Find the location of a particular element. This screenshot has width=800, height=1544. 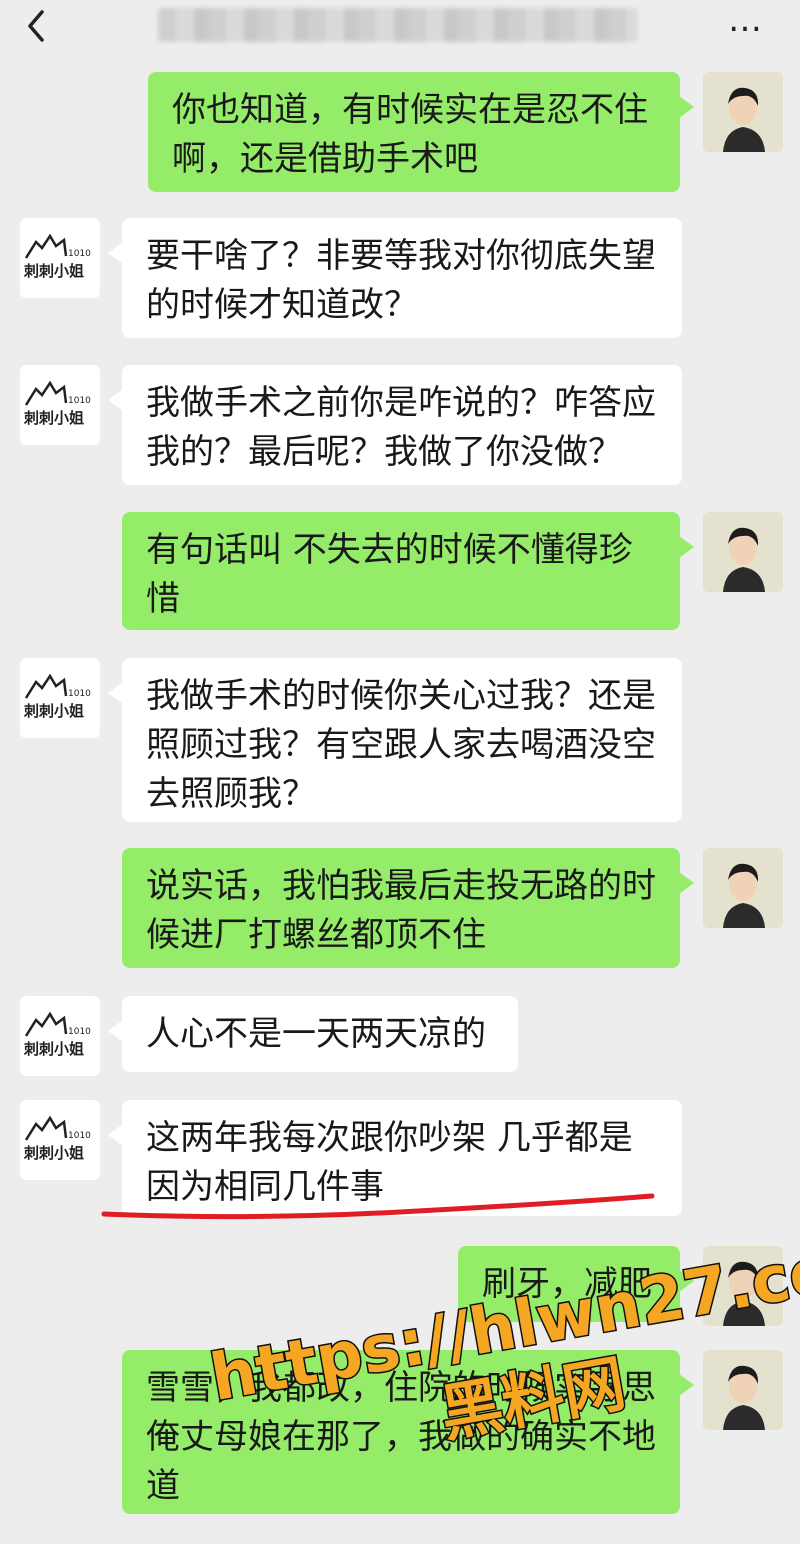

message-bubble-received: 人心不是一天两天凉的 is located at coordinates (313, 1034).